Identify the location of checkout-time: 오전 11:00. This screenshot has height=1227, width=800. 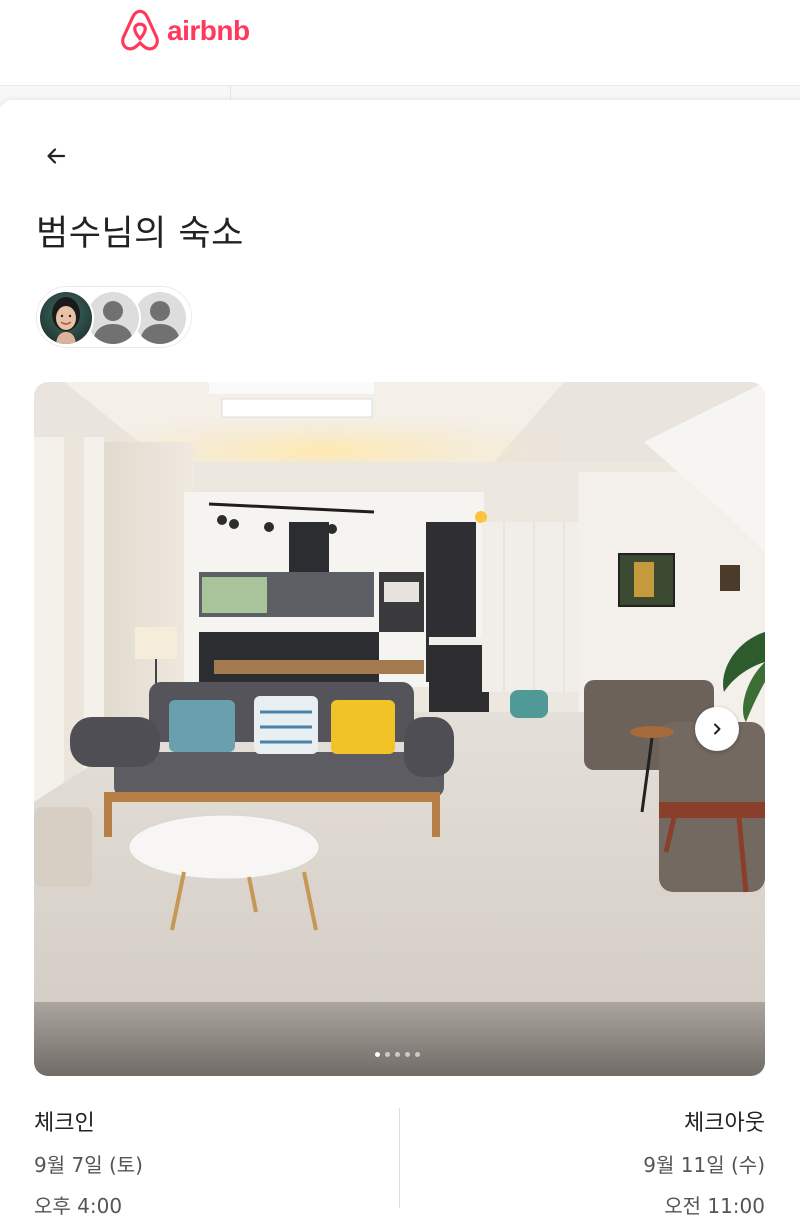
(714, 1206).